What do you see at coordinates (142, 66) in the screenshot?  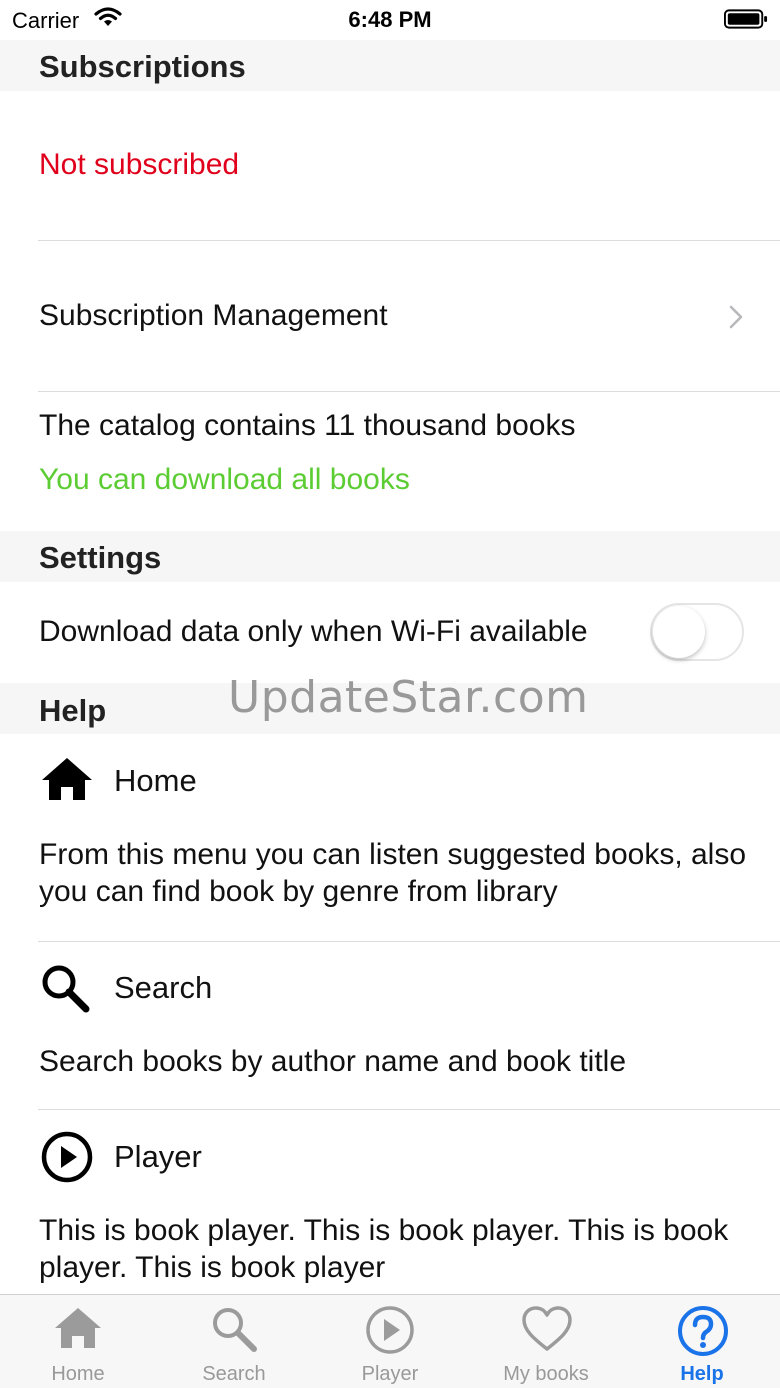 I see `section-title: Subscriptions` at bounding box center [142, 66].